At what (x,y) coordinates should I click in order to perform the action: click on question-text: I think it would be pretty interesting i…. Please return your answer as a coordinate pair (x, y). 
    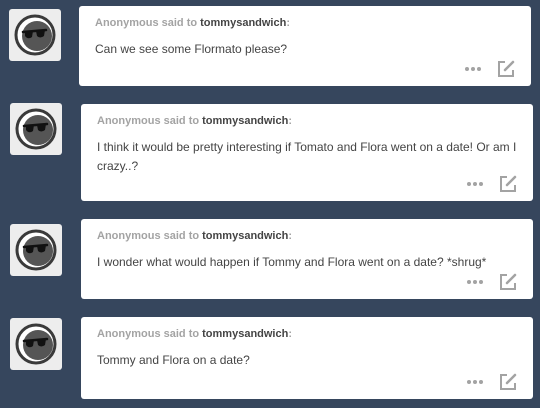
    Looking at the image, I should click on (307, 156).